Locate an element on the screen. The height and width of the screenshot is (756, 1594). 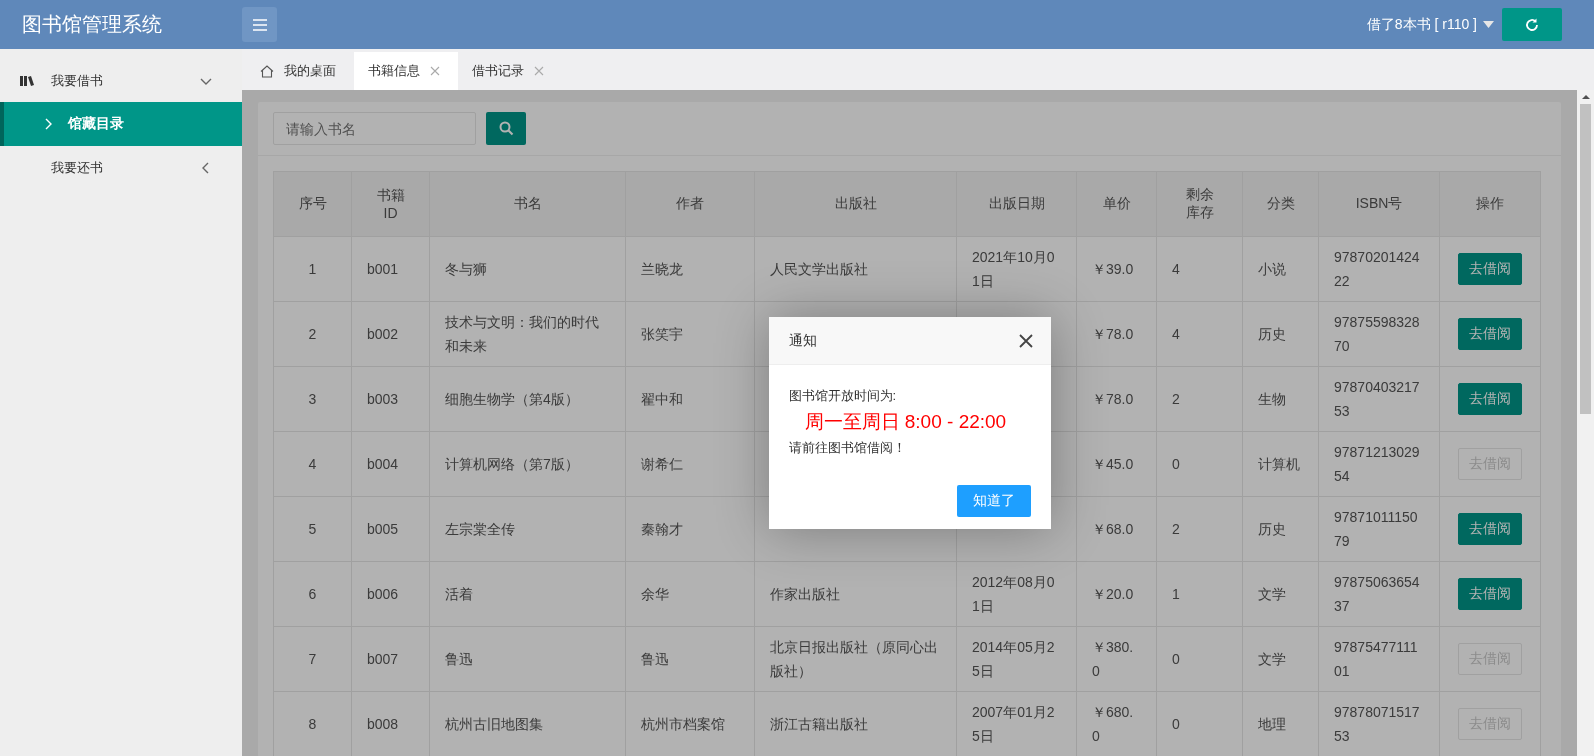
table-cell: 活着 is located at coordinates (527, 594).